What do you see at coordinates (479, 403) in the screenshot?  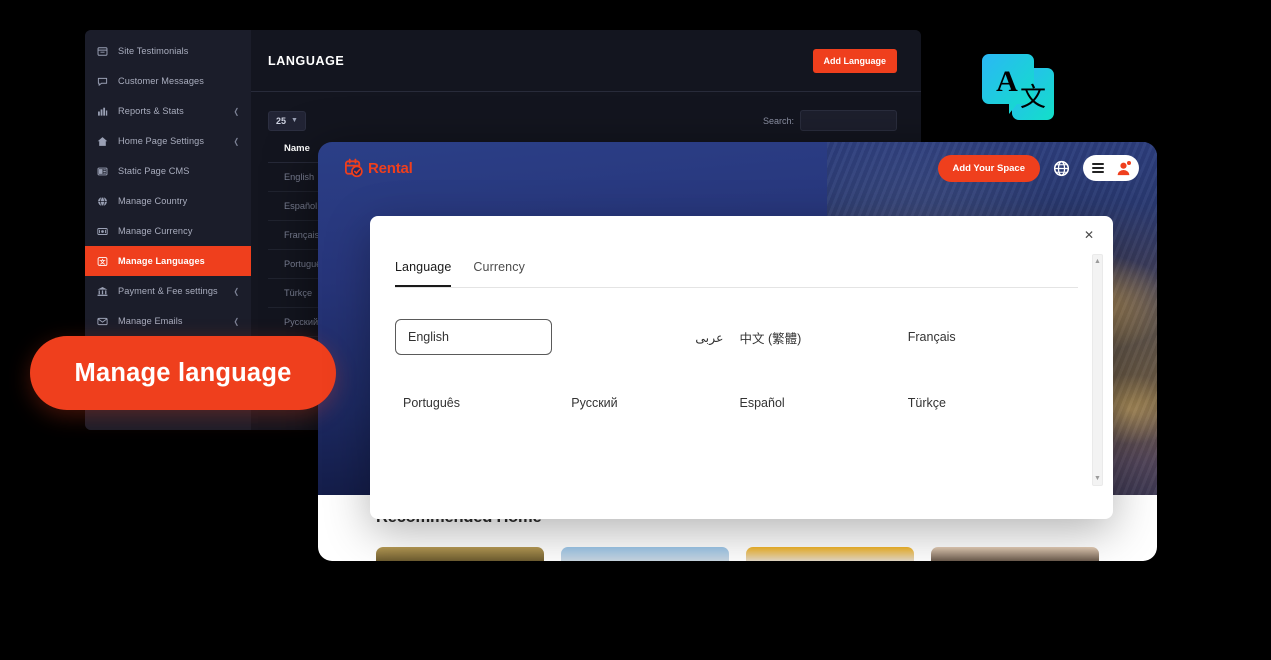 I see `language-option: Português` at bounding box center [479, 403].